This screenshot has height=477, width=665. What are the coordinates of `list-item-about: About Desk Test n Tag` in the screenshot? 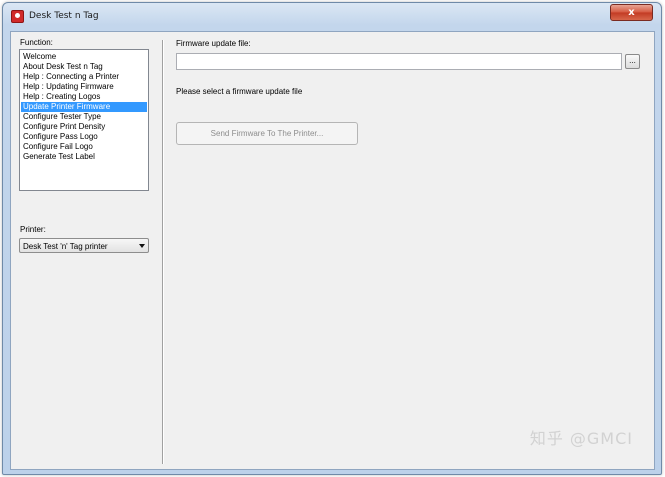 It's located at (84, 67).